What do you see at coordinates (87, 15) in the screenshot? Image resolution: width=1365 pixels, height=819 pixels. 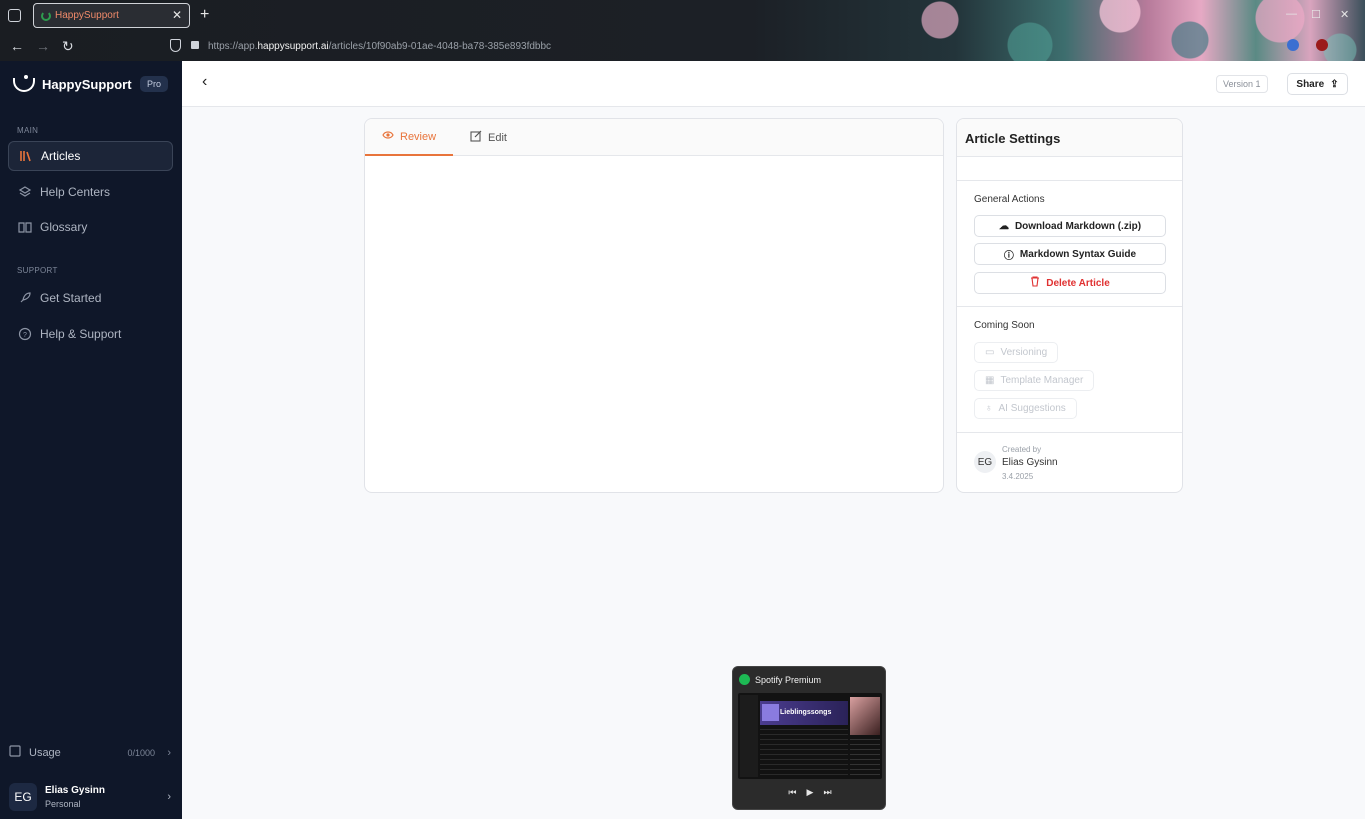 I see `tab-title: HappySupport` at bounding box center [87, 15].